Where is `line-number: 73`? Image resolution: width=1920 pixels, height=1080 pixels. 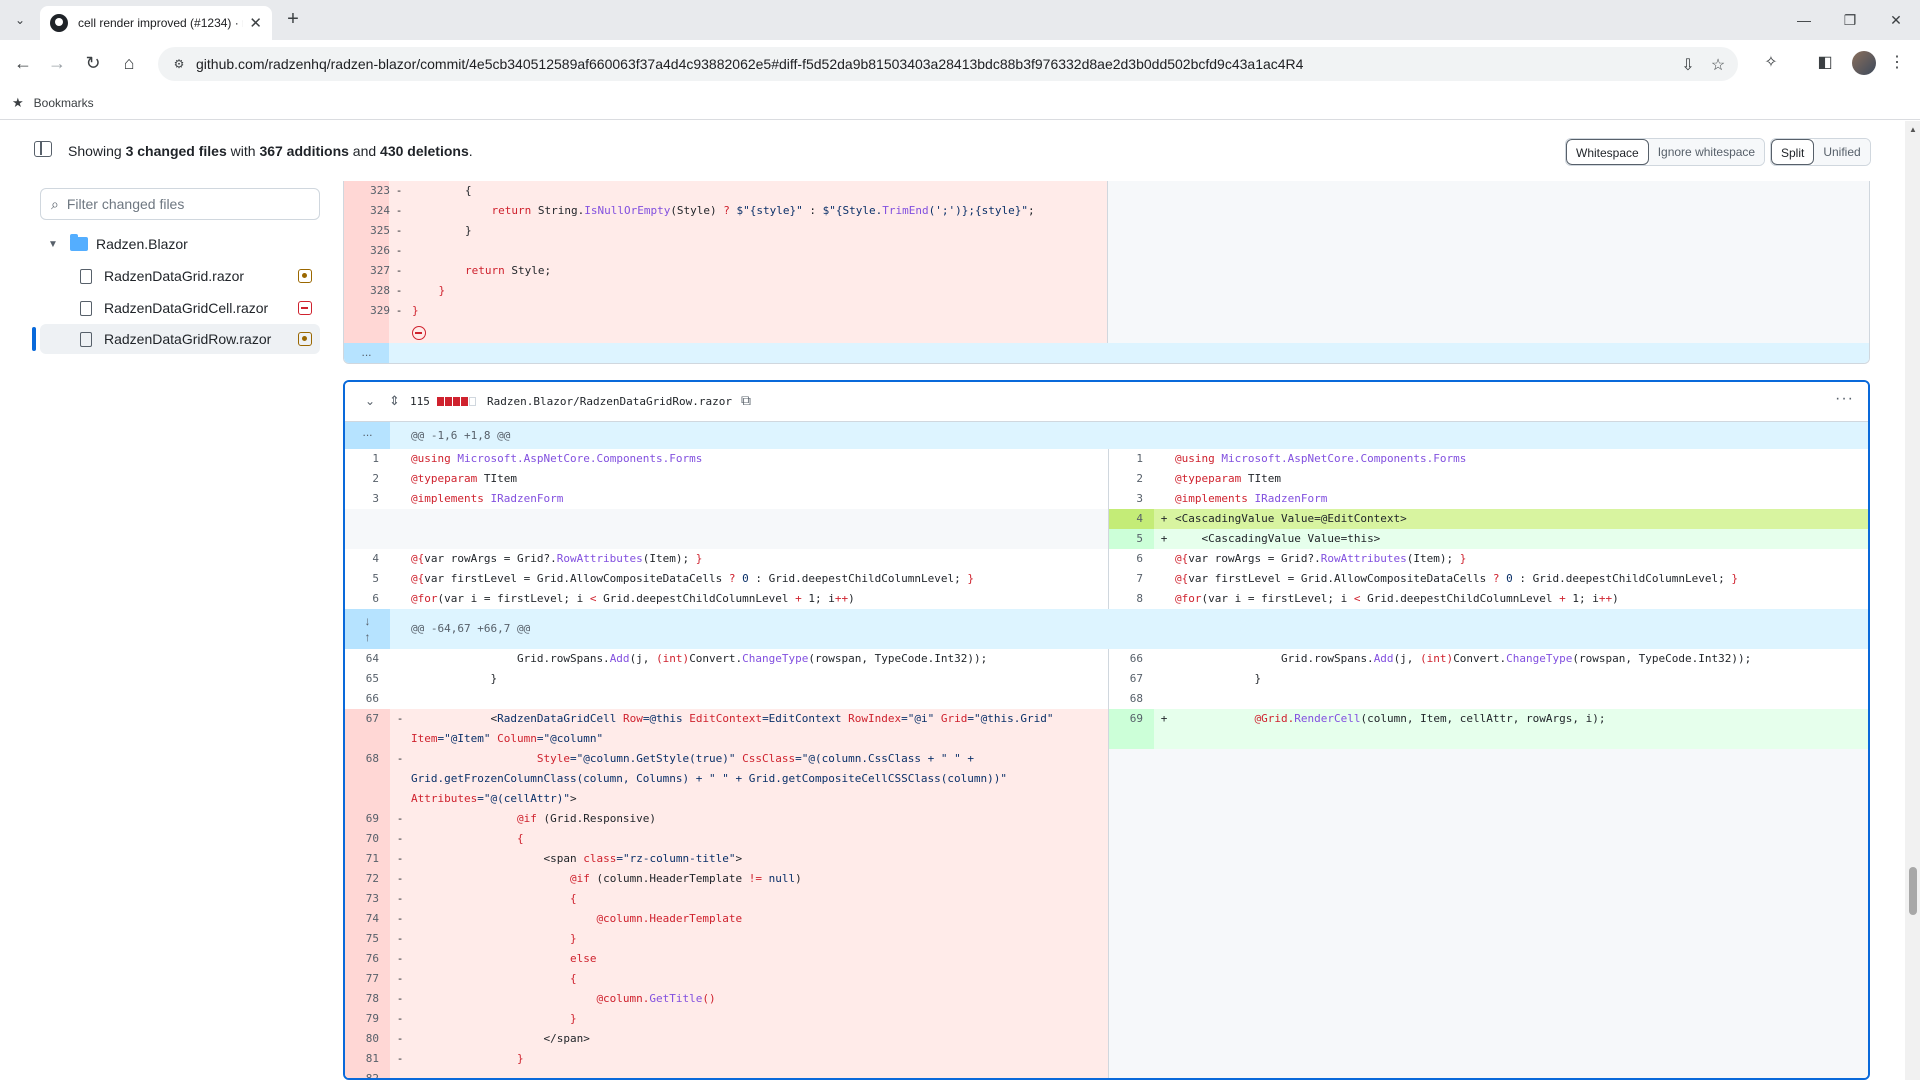 line-number: 73 is located at coordinates (367, 899).